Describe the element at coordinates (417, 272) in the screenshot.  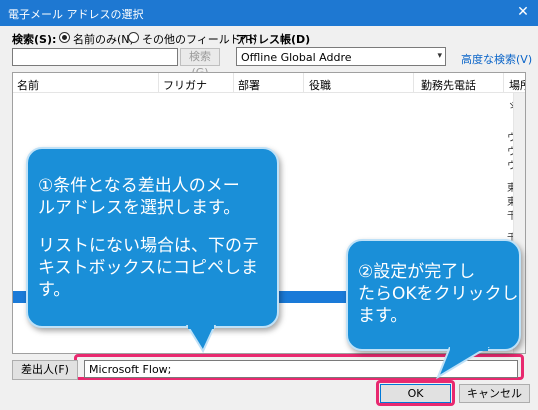
I see `callout-step2-line1: ②設定が完了し` at that location.